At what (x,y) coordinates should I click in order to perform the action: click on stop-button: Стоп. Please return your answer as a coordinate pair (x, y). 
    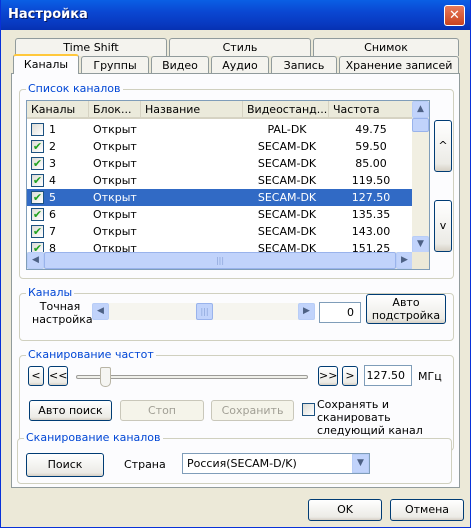
    Looking at the image, I should click on (162, 410).